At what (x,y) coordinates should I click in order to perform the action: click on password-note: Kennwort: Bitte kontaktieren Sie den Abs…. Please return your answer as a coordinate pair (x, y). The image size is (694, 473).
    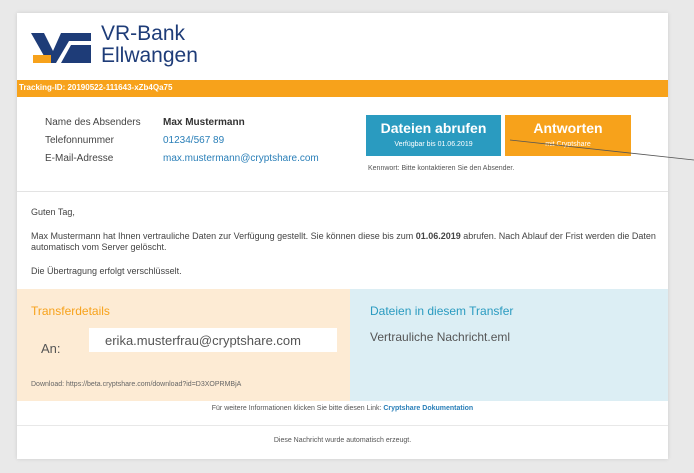
    Looking at the image, I should click on (441, 168).